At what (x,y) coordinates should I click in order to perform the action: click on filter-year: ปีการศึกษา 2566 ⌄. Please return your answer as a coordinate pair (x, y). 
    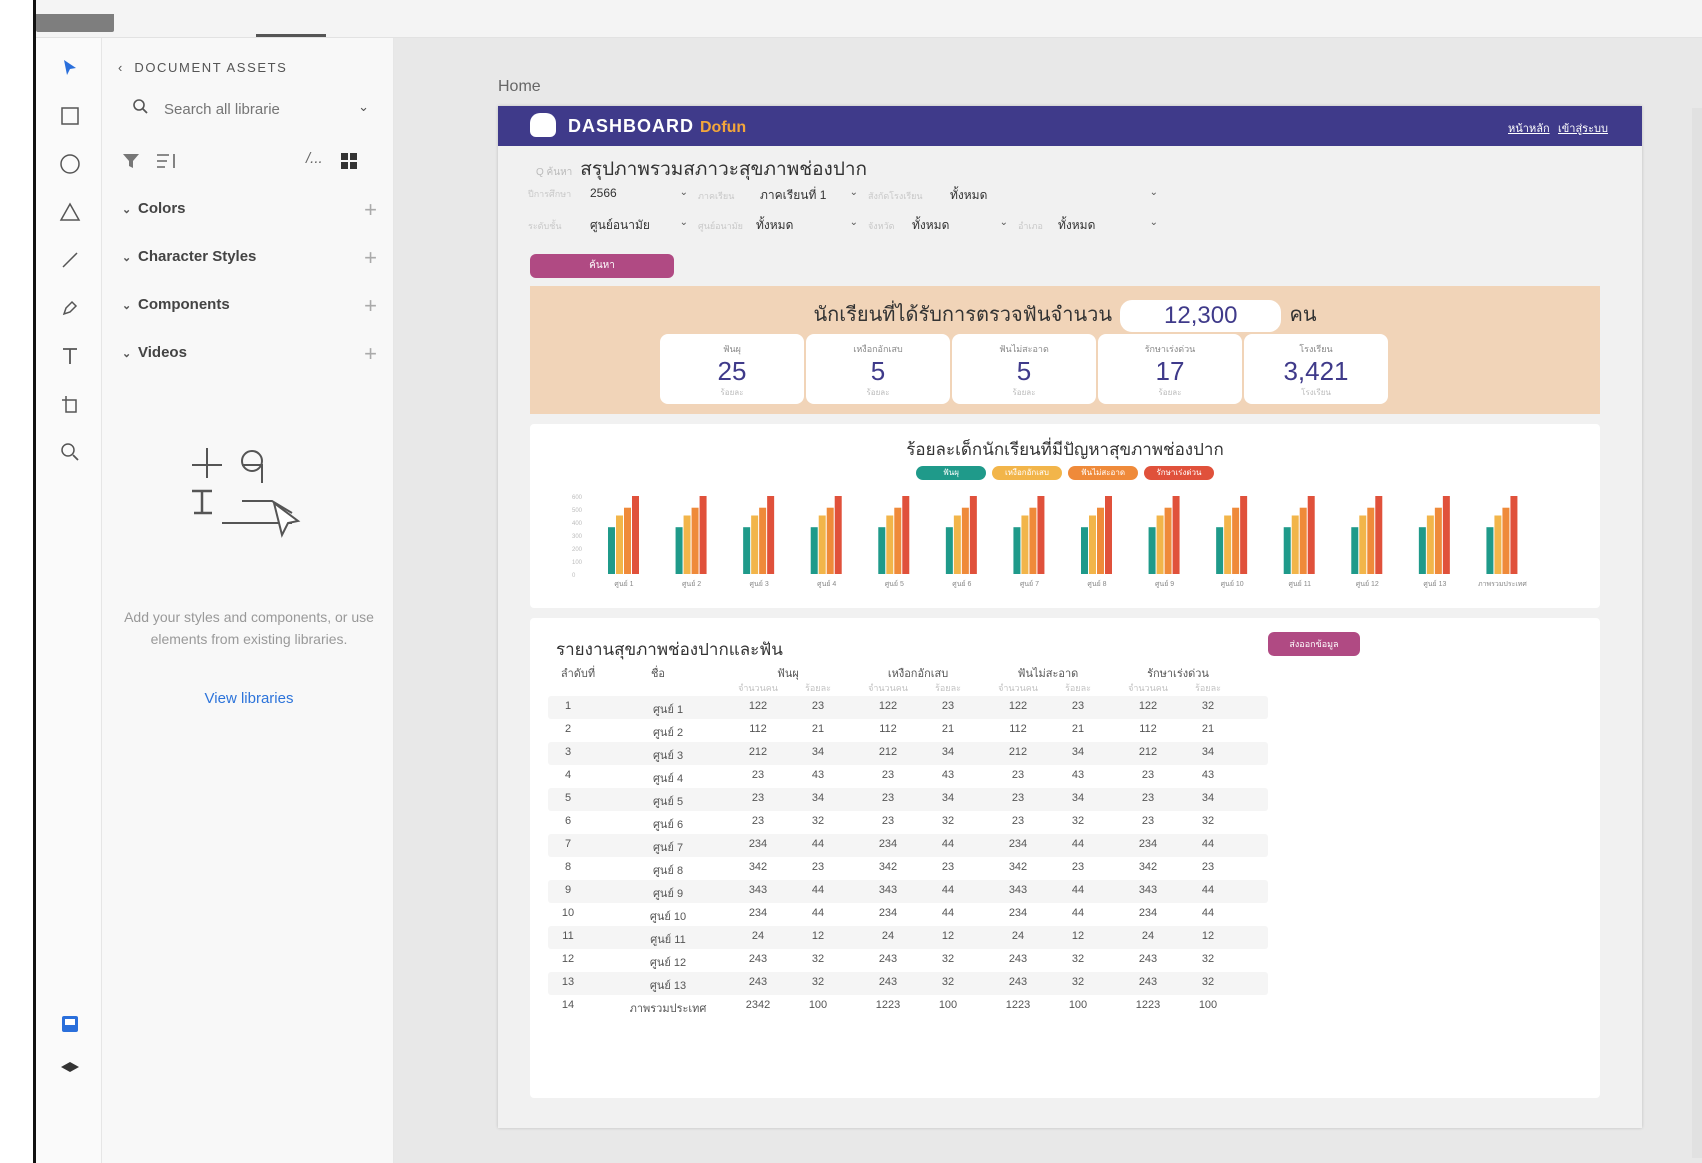
    Looking at the image, I should click on (608, 196).